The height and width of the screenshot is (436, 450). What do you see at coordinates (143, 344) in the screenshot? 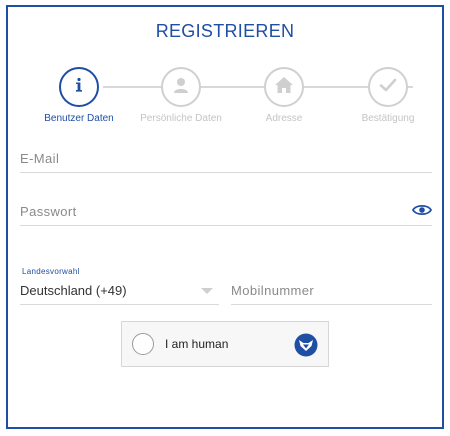
I see `human-checkbox` at bounding box center [143, 344].